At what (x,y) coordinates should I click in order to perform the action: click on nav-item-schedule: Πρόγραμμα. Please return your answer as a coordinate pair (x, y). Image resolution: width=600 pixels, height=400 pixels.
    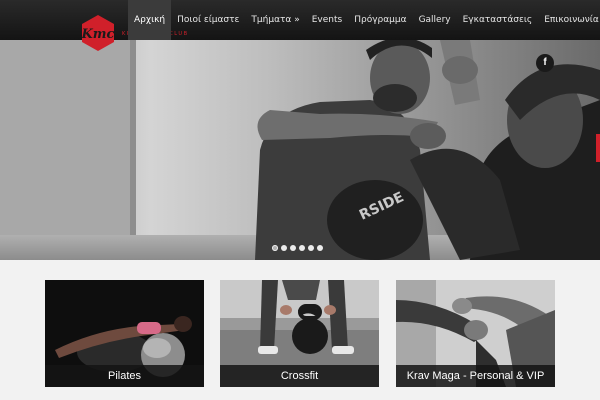
    Looking at the image, I should click on (380, 20).